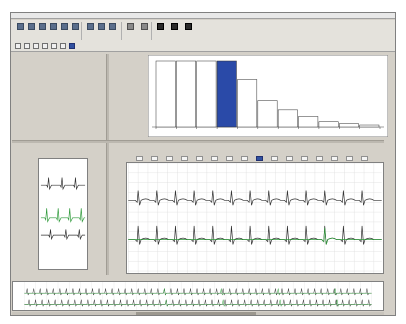 The image size is (406, 324). Describe the element at coordinates (174, 26) in the screenshot. I see `config-icon` at that location.